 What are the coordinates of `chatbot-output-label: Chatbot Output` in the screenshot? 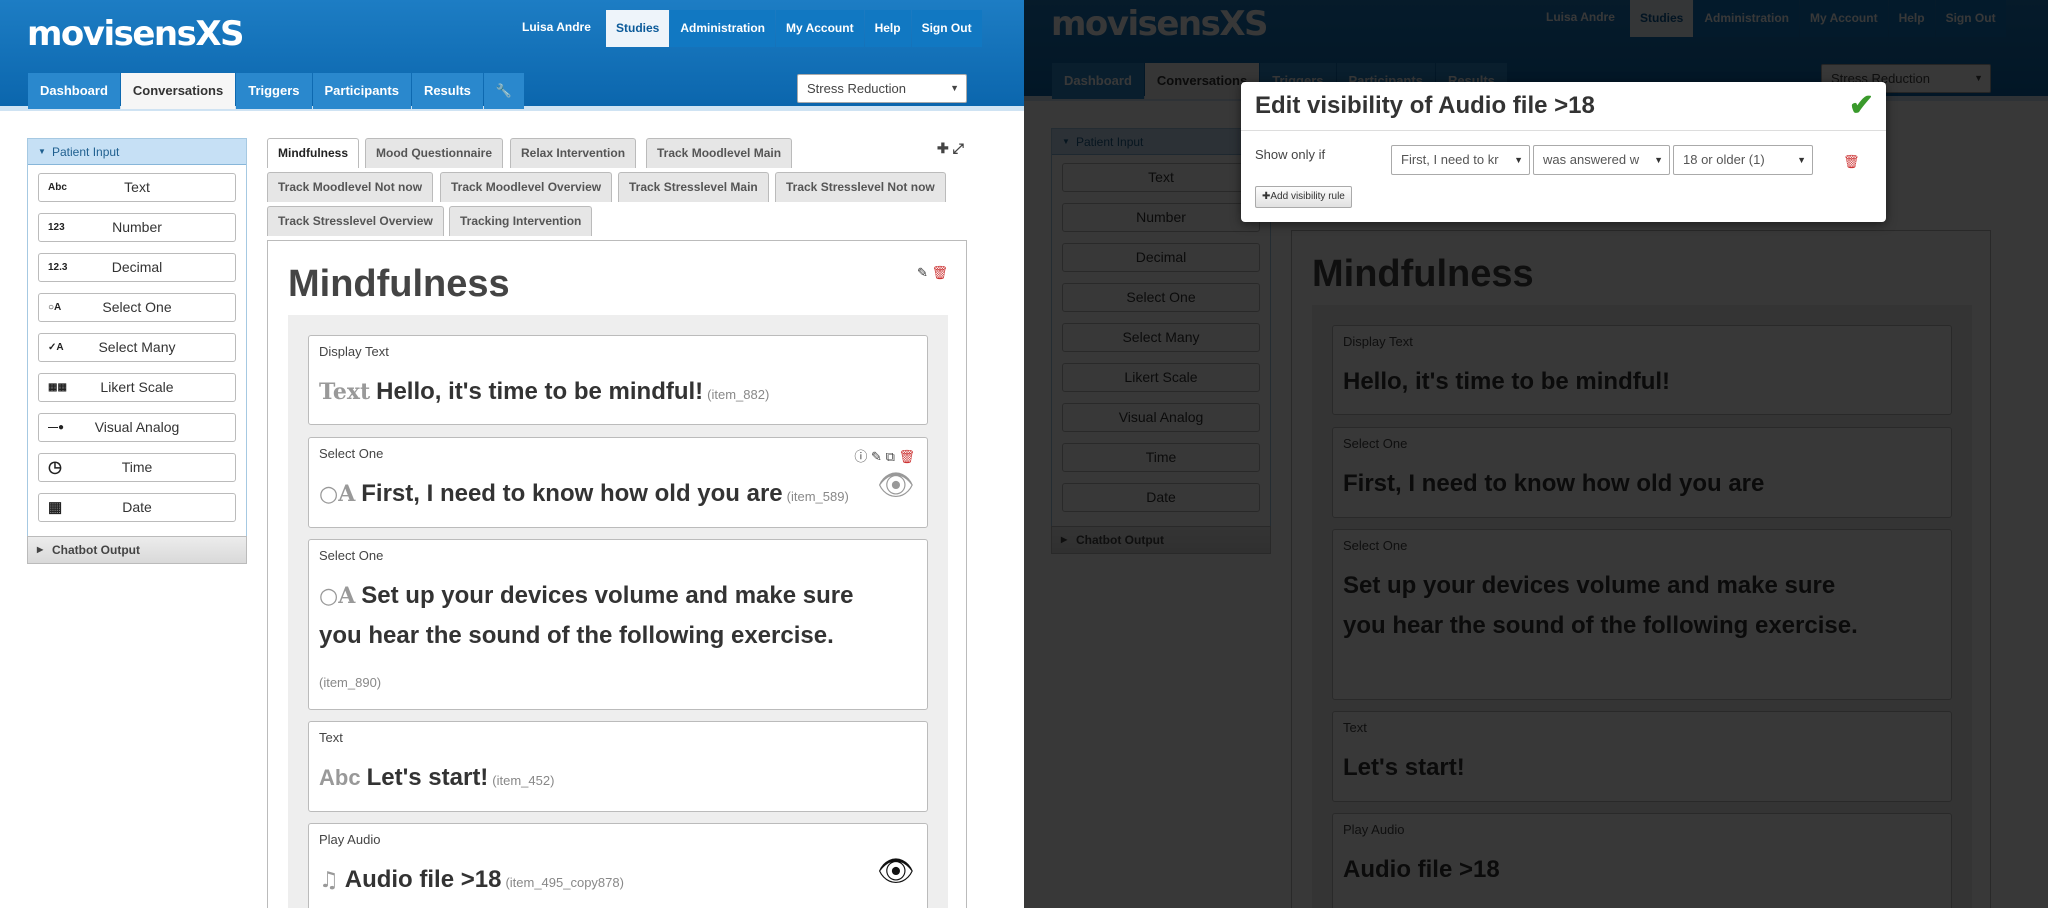 It's located at (96, 550).